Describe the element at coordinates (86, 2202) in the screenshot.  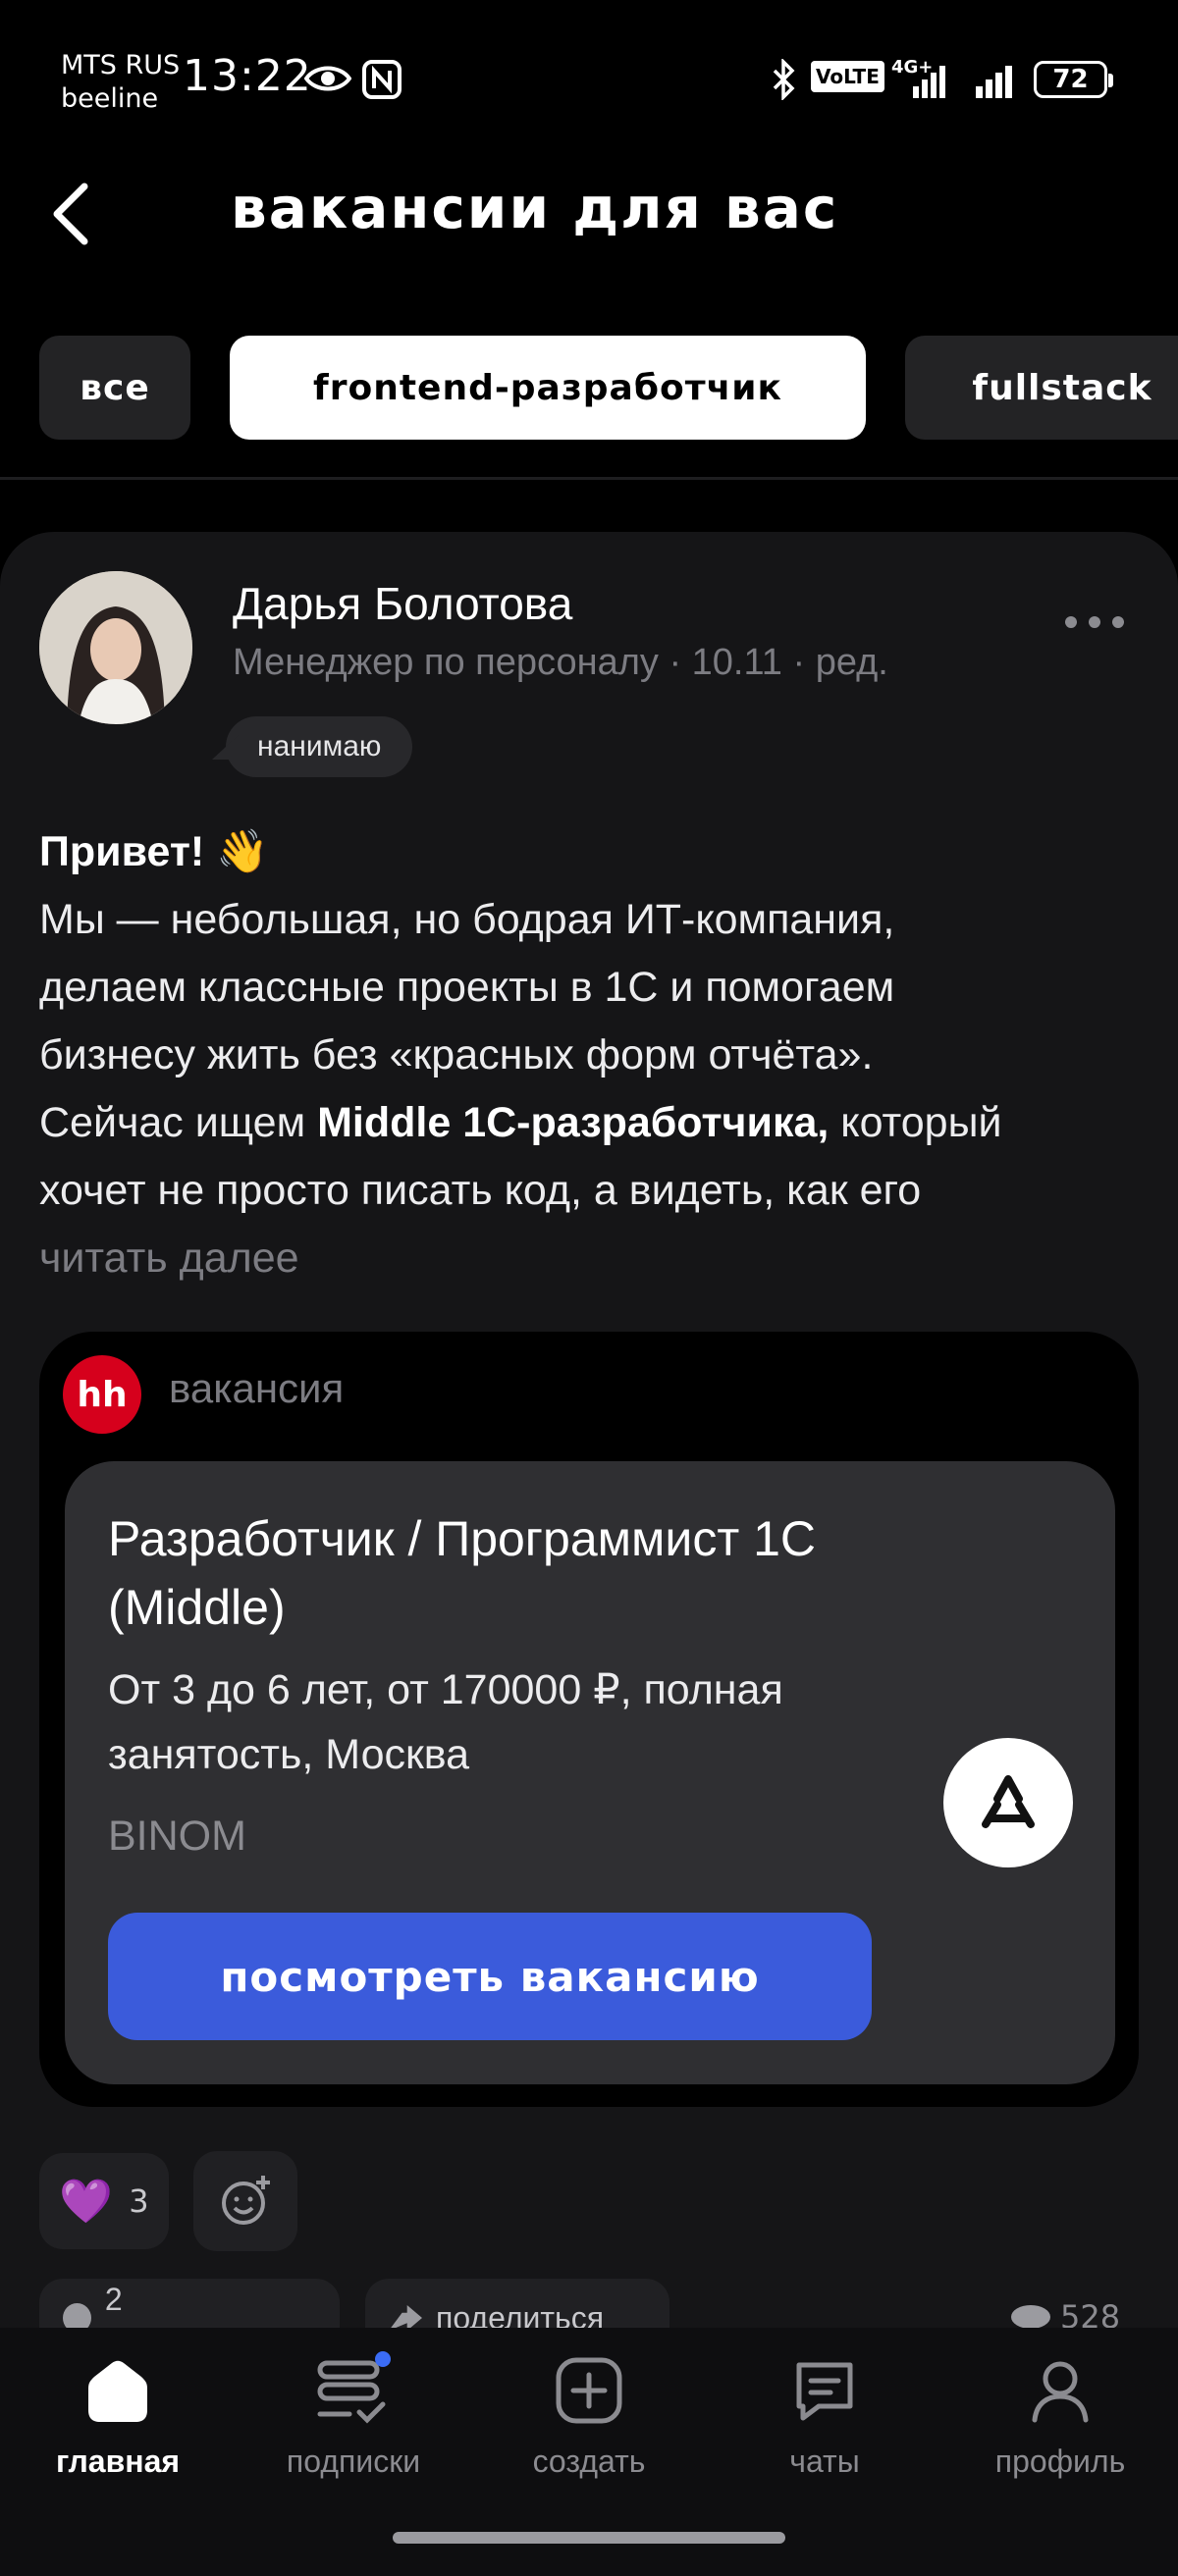
I see `purple-heart-icon: 💜` at that location.